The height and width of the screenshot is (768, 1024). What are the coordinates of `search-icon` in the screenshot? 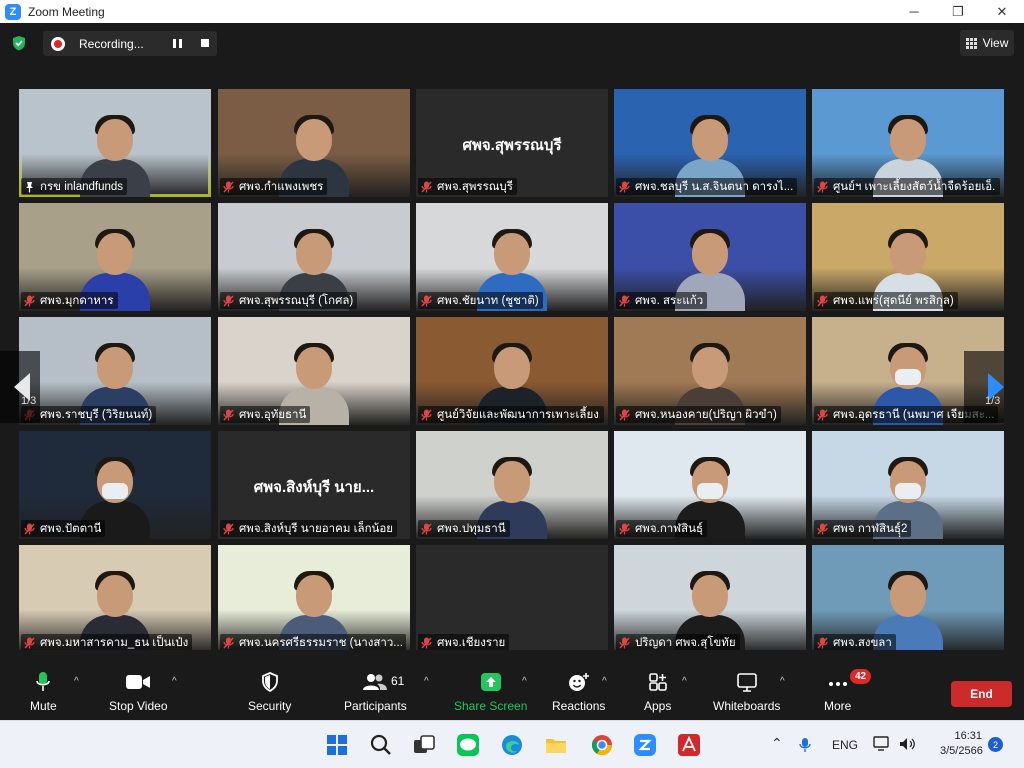 It's located at (381, 745).